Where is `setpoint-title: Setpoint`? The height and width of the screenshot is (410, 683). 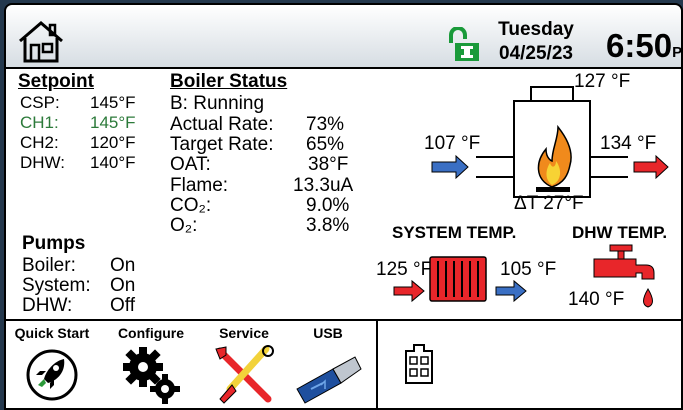
setpoint-title: Setpoint is located at coordinates (56, 81).